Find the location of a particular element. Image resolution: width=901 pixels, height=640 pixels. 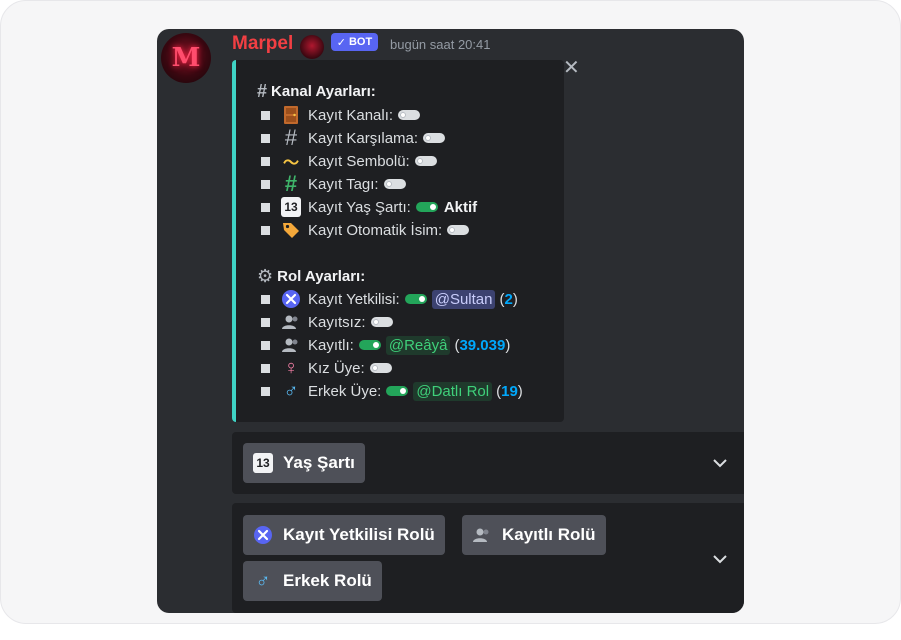

role-member-count: (19) is located at coordinates (509, 391).